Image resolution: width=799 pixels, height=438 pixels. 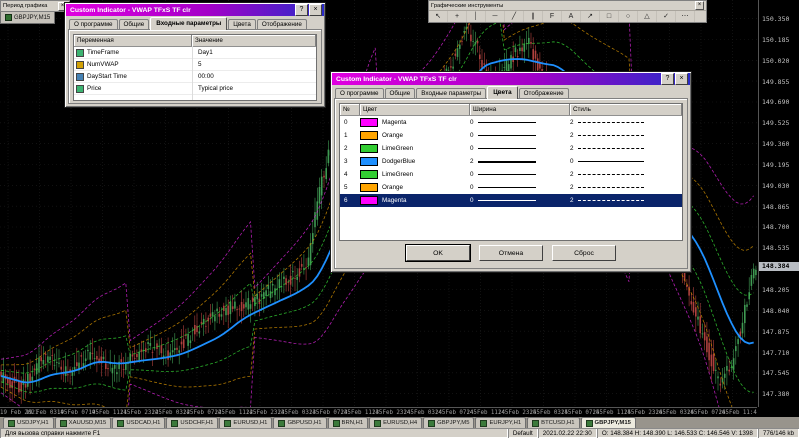 What do you see at coordinates (195, 65) in the screenshot?
I see `parameter-row: NumVWAP 5` at bounding box center [195, 65].